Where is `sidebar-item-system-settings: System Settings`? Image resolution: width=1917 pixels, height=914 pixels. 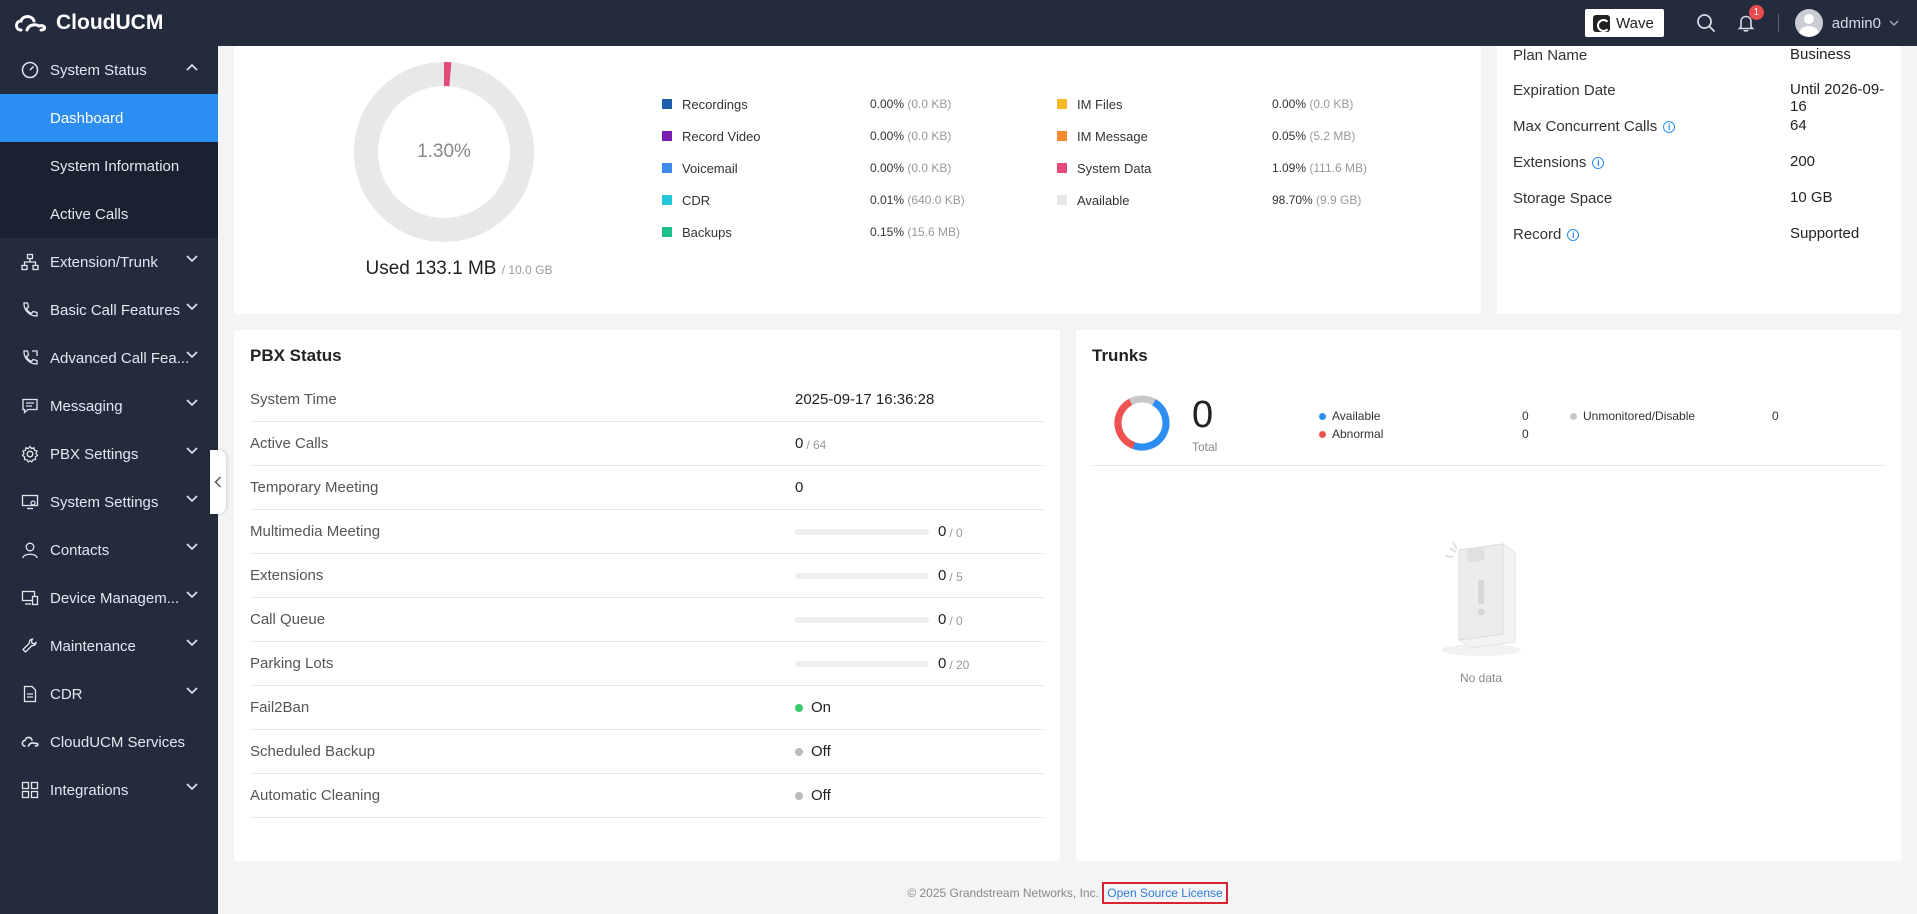
sidebar-item-system-settings: System Settings is located at coordinates (109, 502).